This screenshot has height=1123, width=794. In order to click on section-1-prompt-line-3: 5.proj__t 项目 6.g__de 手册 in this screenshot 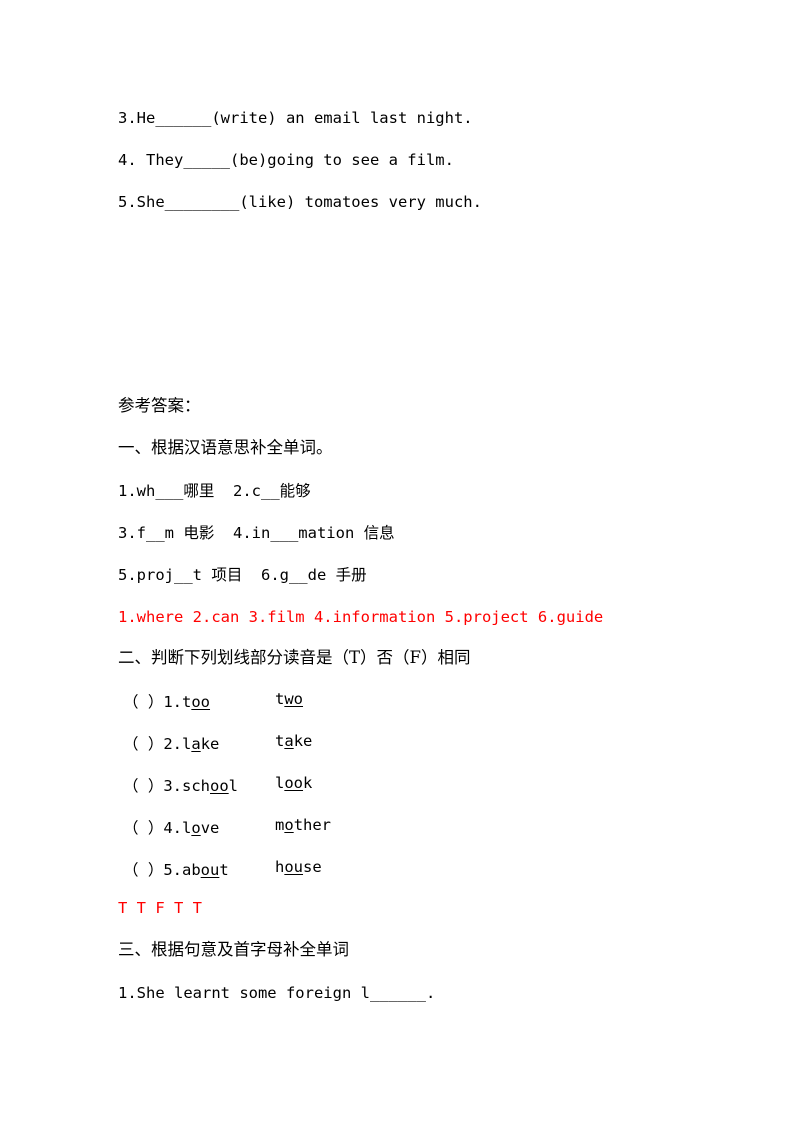, I will do `click(242, 575)`.